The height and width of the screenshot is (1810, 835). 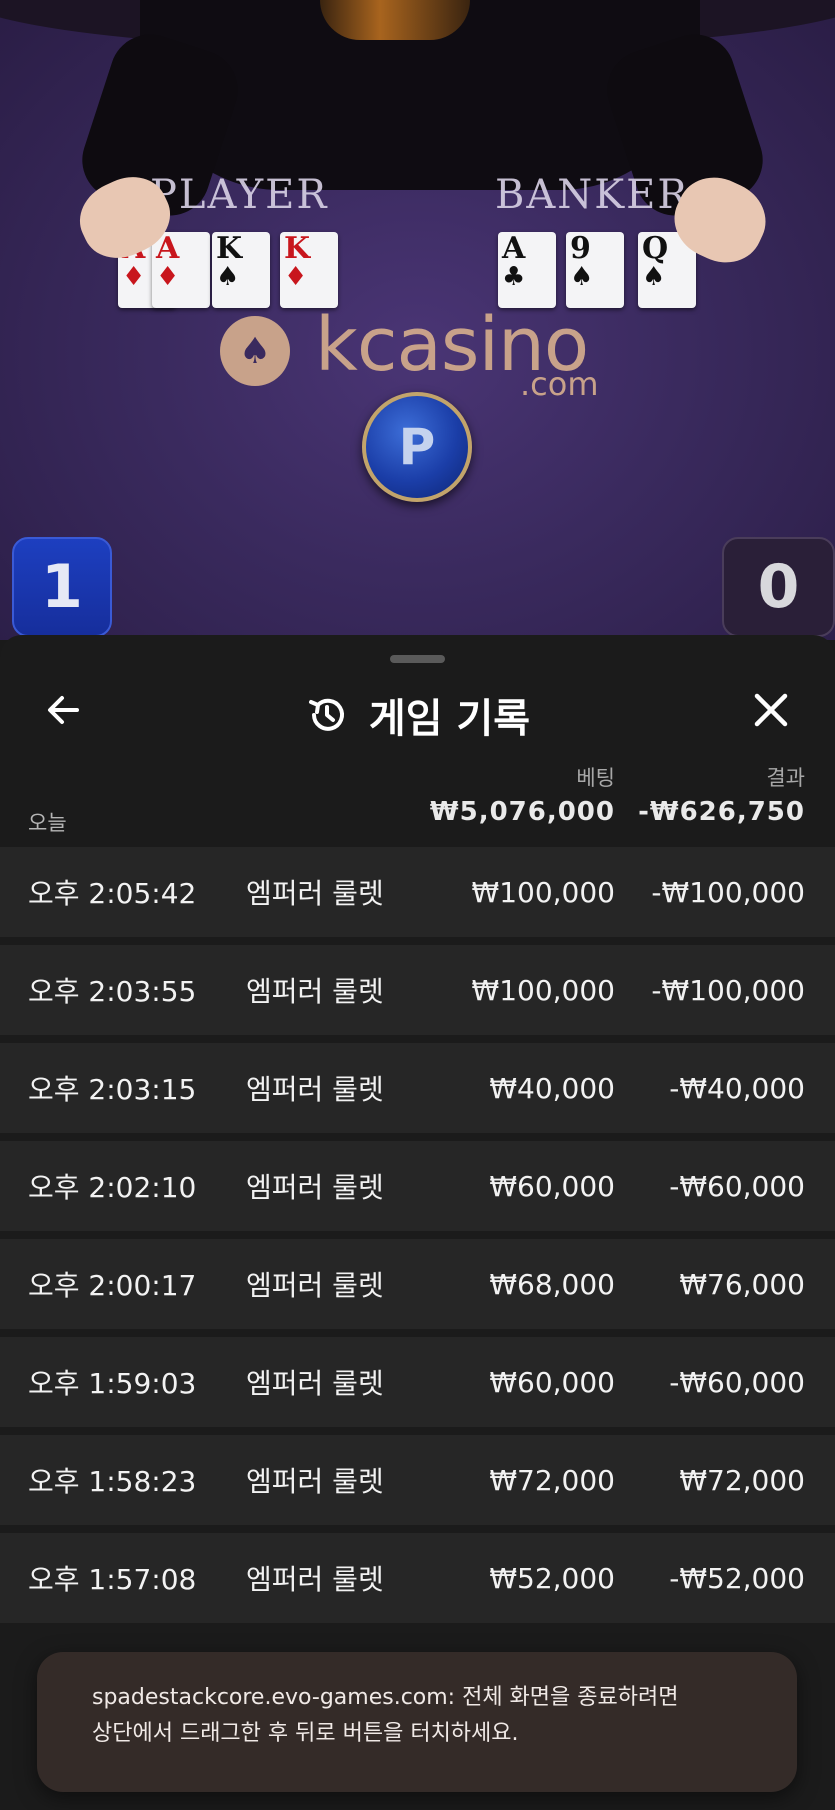 I want to click on dealer-vest, so click(x=395, y=20).